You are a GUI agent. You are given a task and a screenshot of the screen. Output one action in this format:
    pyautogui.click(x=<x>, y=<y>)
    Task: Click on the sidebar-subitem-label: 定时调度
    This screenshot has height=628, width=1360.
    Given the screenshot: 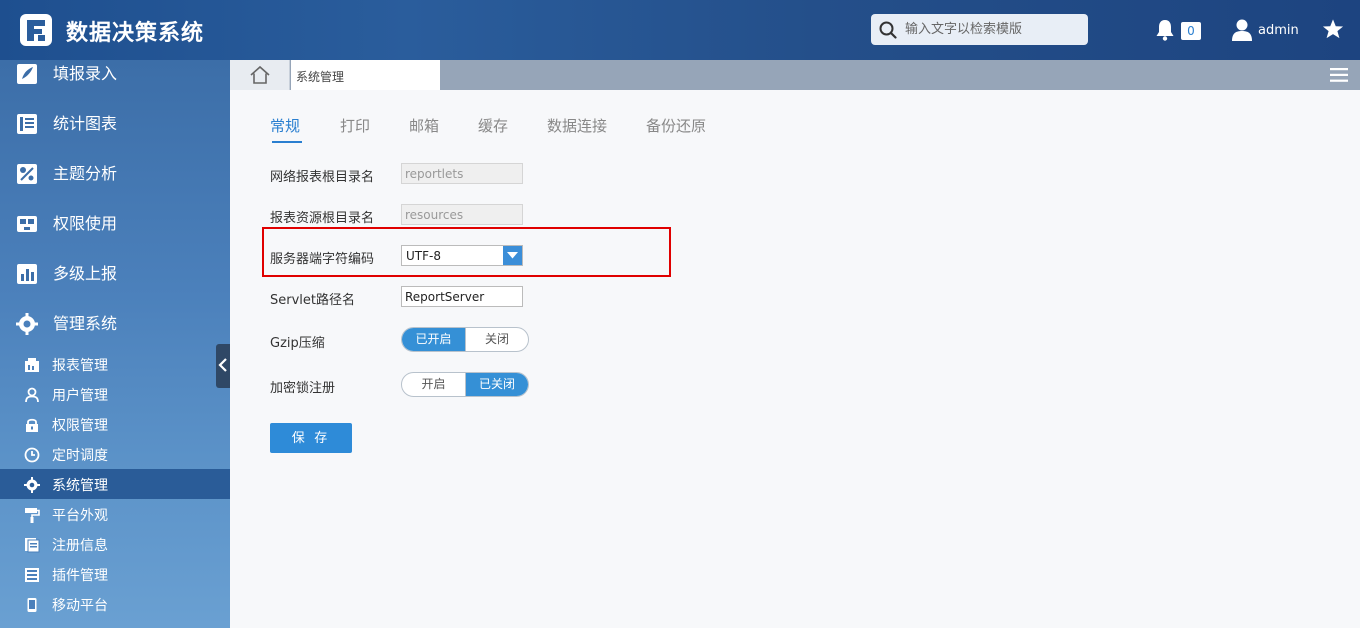 What is the action you would take?
    pyautogui.click(x=80, y=456)
    